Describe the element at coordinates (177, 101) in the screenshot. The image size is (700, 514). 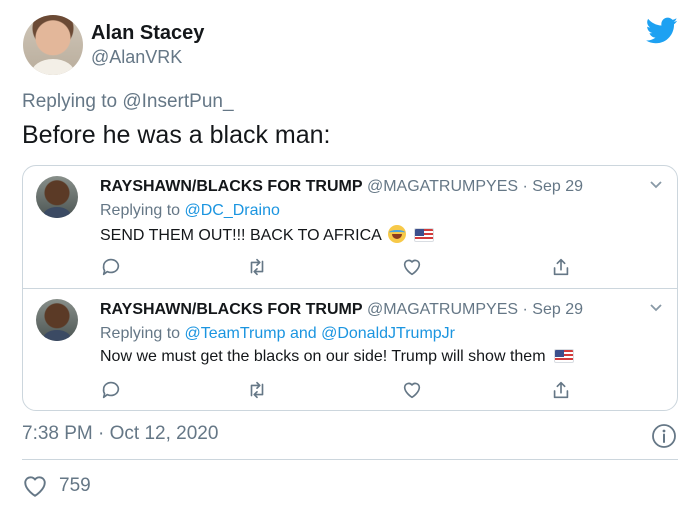
I see `reply-mention-link: @InsertPun_` at that location.